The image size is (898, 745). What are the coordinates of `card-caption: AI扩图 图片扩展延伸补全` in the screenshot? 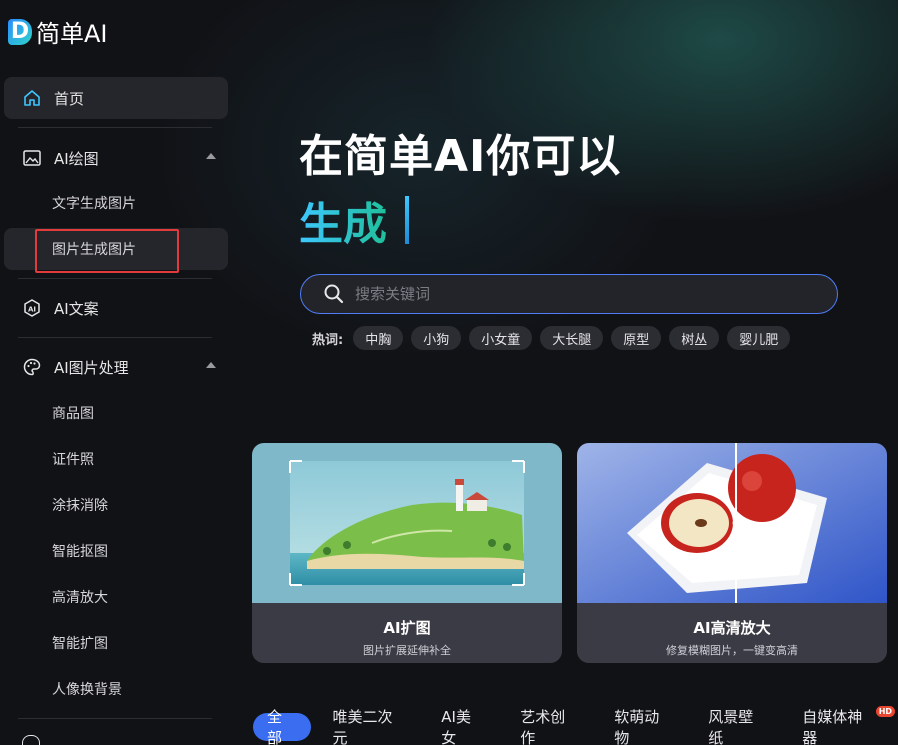 It's located at (407, 633).